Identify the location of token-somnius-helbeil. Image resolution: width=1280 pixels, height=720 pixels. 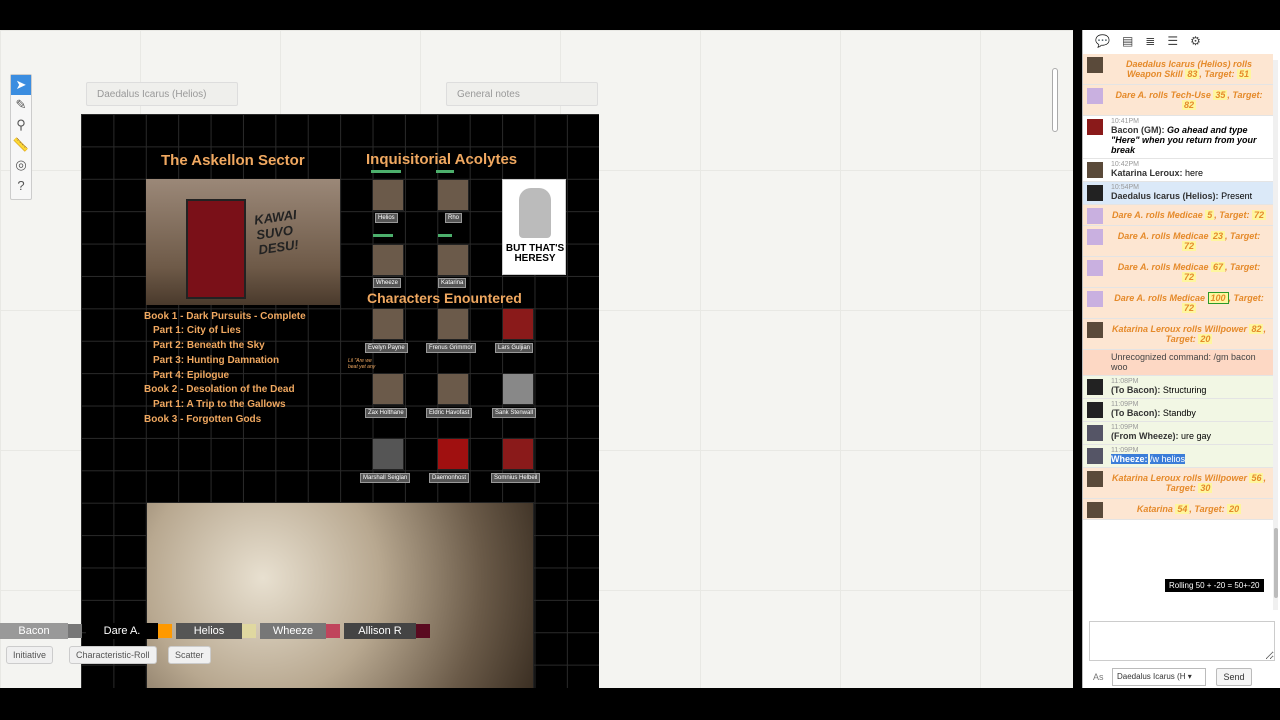
(518, 454).